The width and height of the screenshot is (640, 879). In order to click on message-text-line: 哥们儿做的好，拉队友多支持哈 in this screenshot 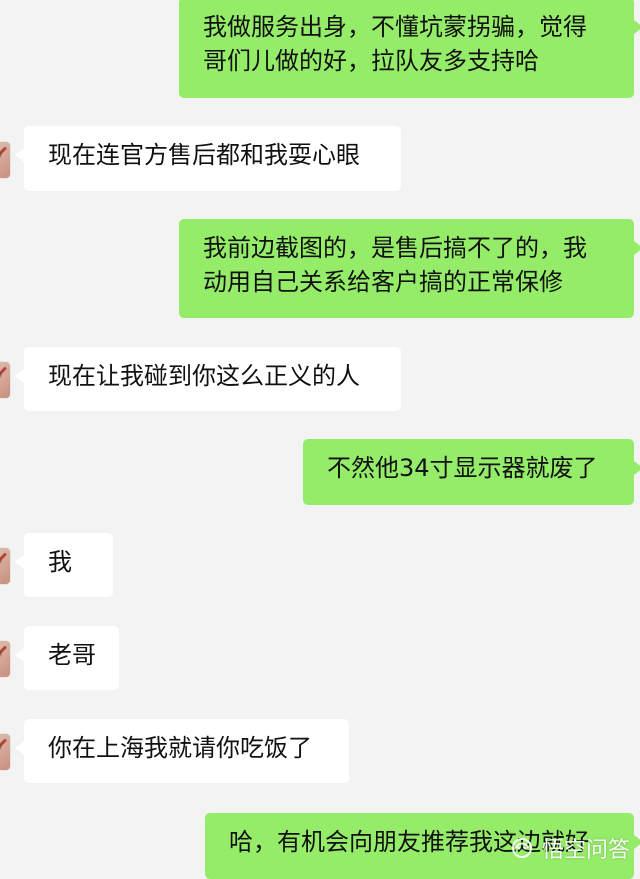, I will do `click(371, 61)`.